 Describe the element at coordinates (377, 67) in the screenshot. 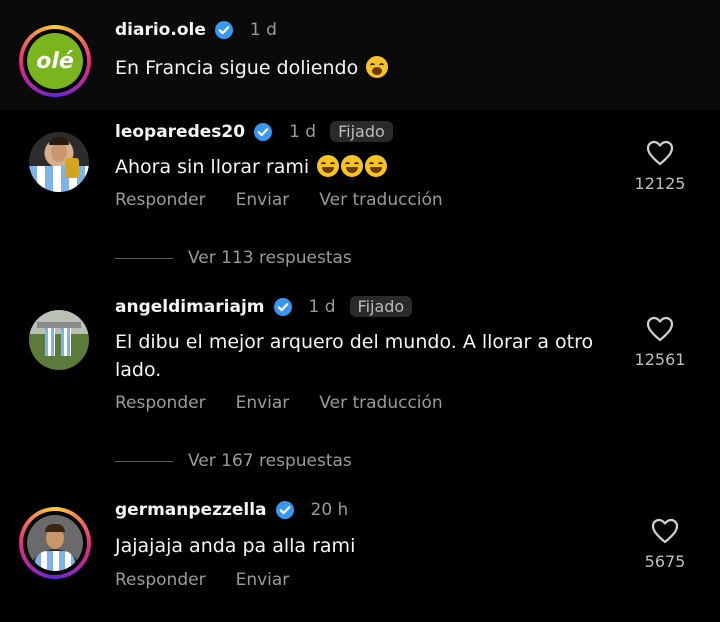

I see `yawning-face-emoji` at that location.